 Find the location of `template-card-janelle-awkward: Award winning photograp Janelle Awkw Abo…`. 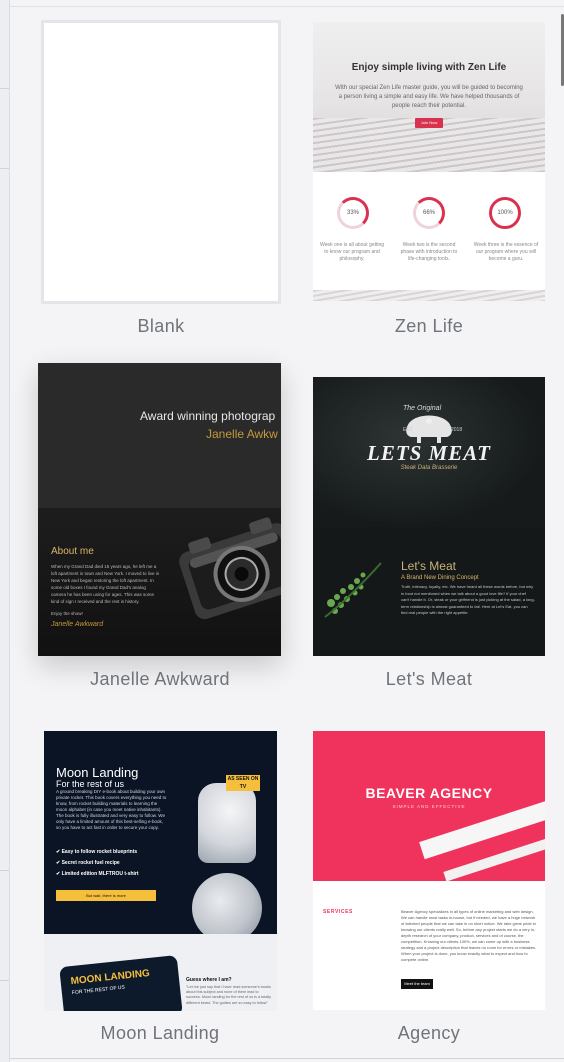

template-card-janelle-awkward: Award winning photograp Janelle Awkw Abo… is located at coordinates (159, 528).